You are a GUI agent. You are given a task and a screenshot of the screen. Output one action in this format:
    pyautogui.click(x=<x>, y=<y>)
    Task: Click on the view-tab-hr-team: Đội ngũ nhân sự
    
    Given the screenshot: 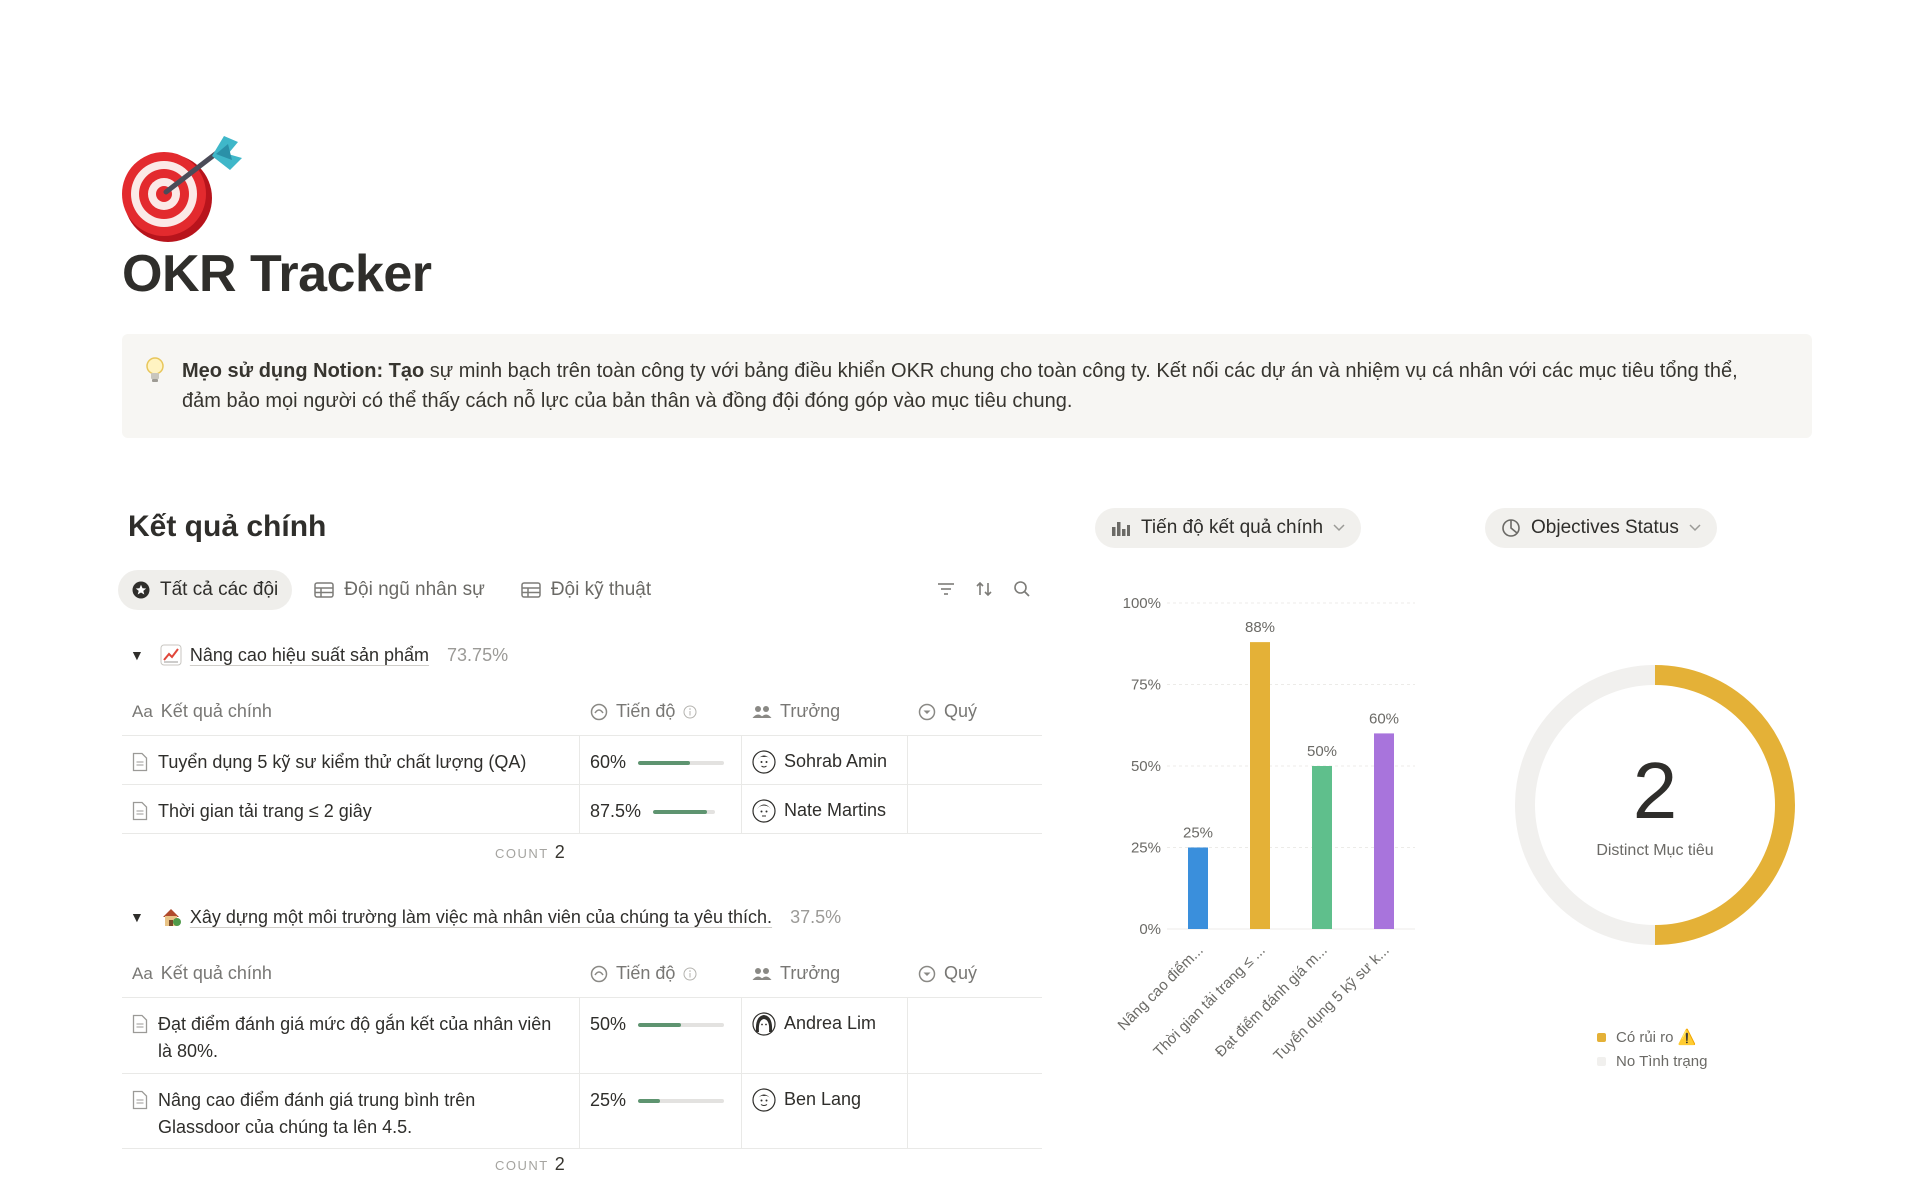 What is the action you would take?
    pyautogui.click(x=399, y=590)
    